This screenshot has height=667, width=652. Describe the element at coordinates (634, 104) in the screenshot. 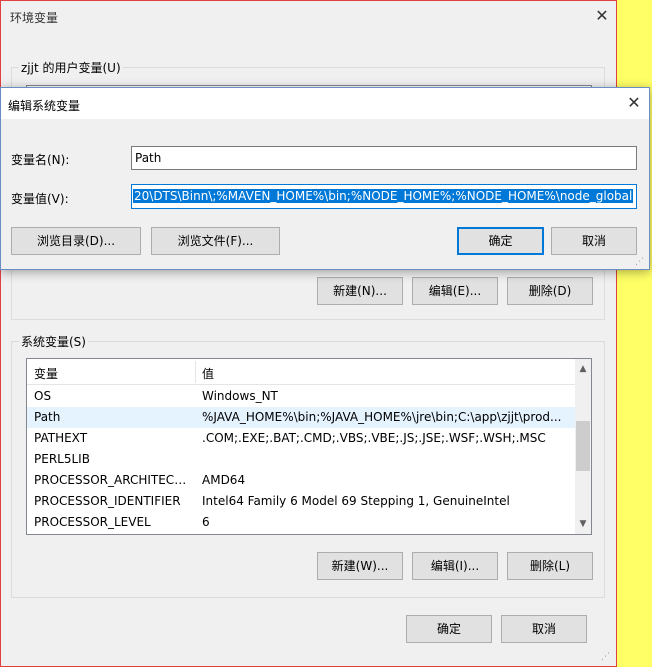

I see `edit-dialog-close-icon: ✕` at that location.